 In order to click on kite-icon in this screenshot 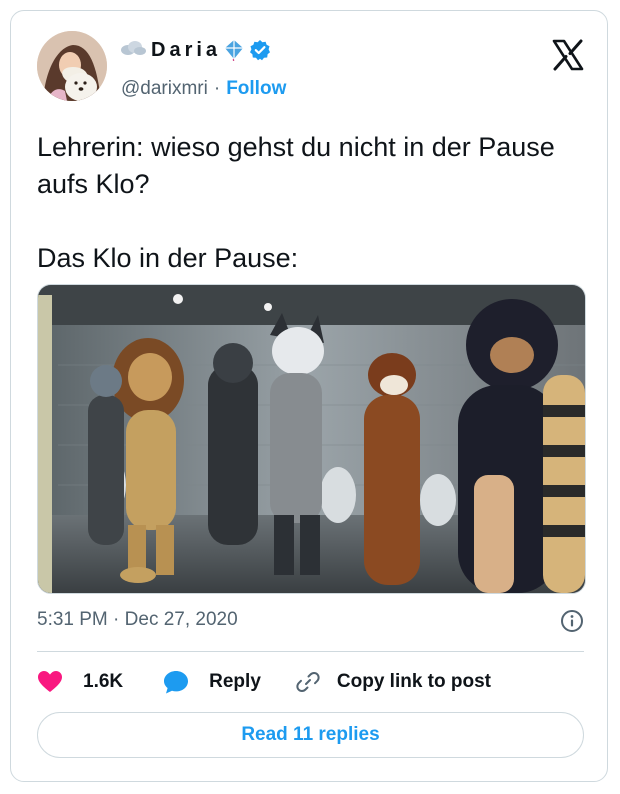, I will do `click(234, 50)`.